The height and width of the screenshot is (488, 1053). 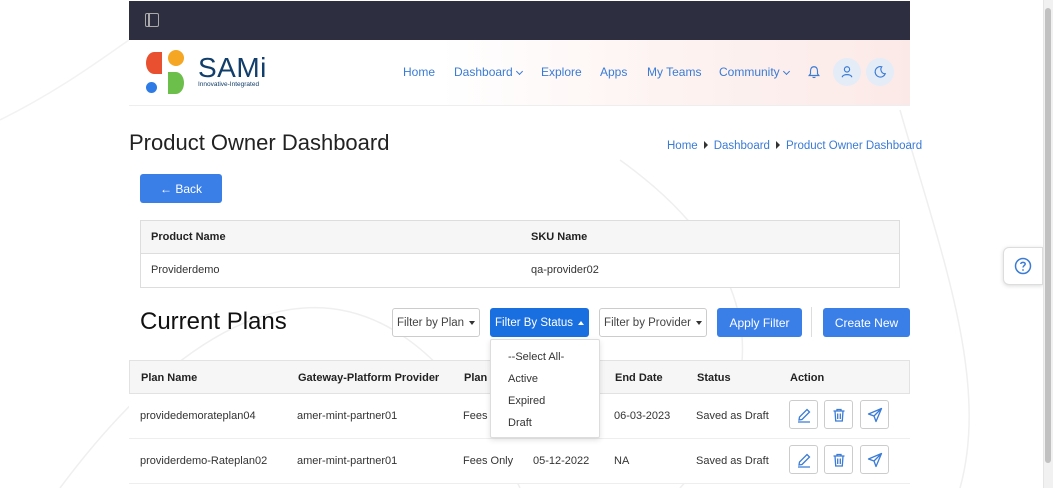 What do you see at coordinates (232, 67) in the screenshot?
I see `logo-text: SAMi` at bounding box center [232, 67].